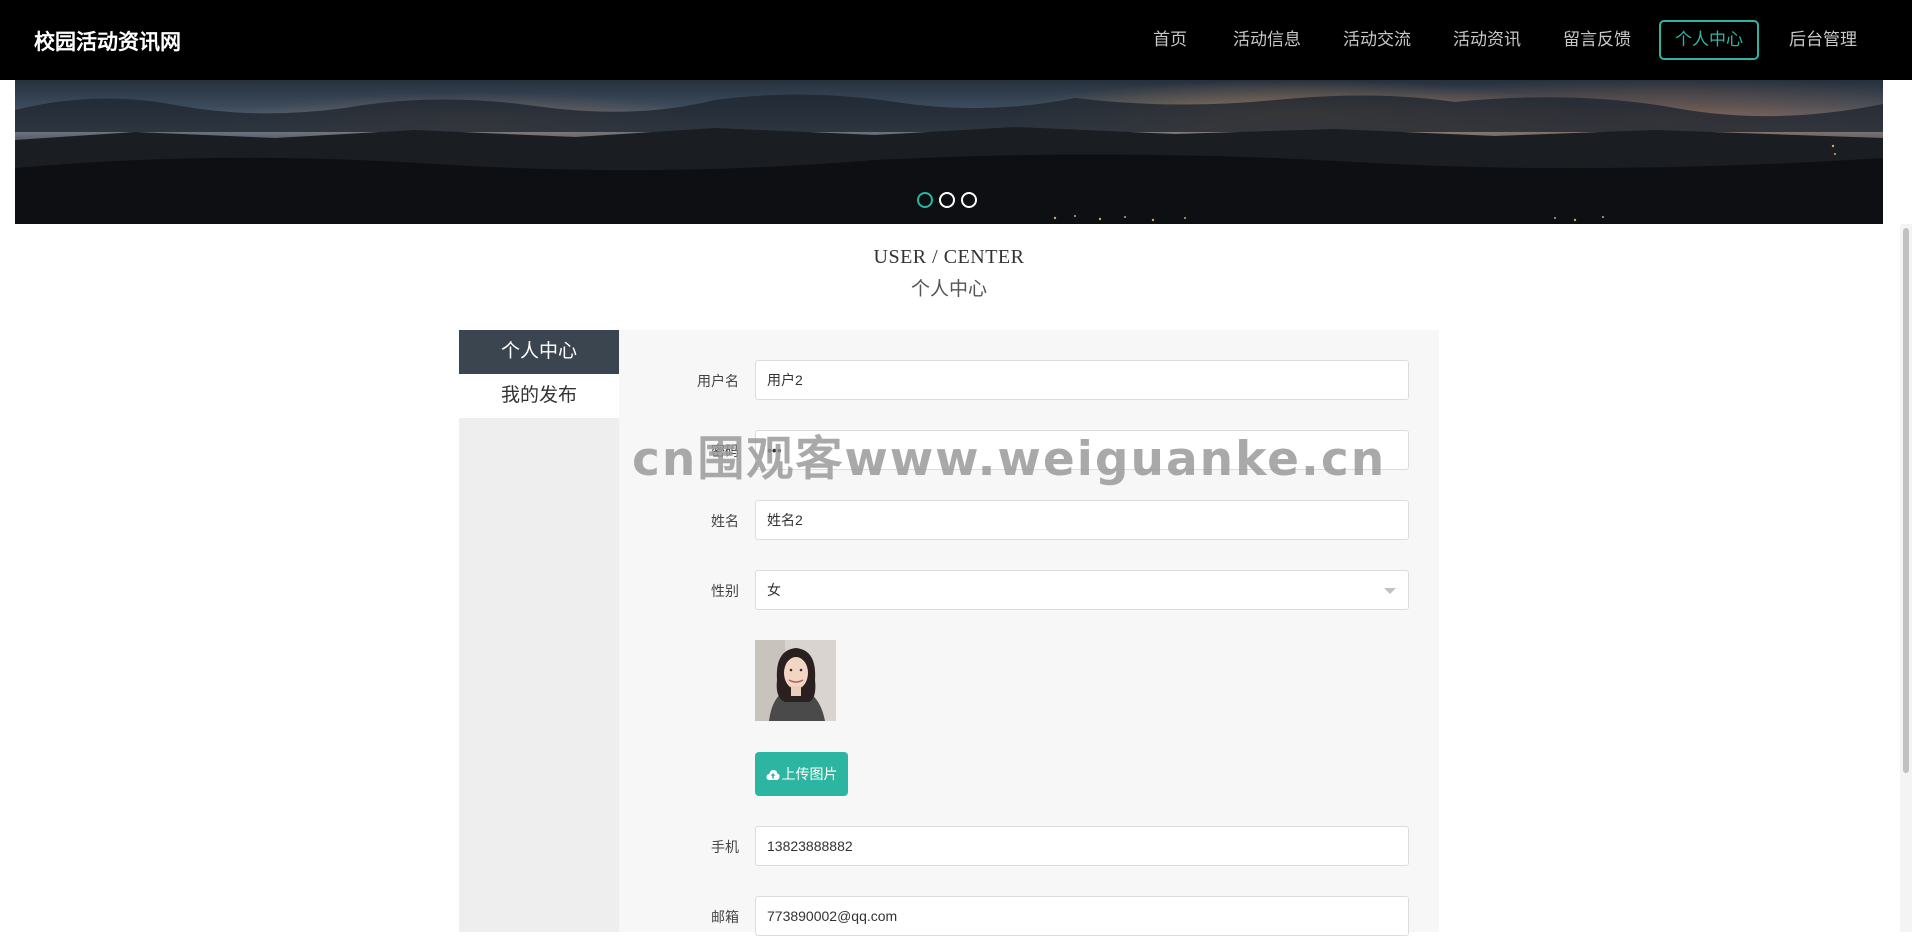  What do you see at coordinates (1082, 520) in the screenshot?
I see `name-input: 姓名2` at bounding box center [1082, 520].